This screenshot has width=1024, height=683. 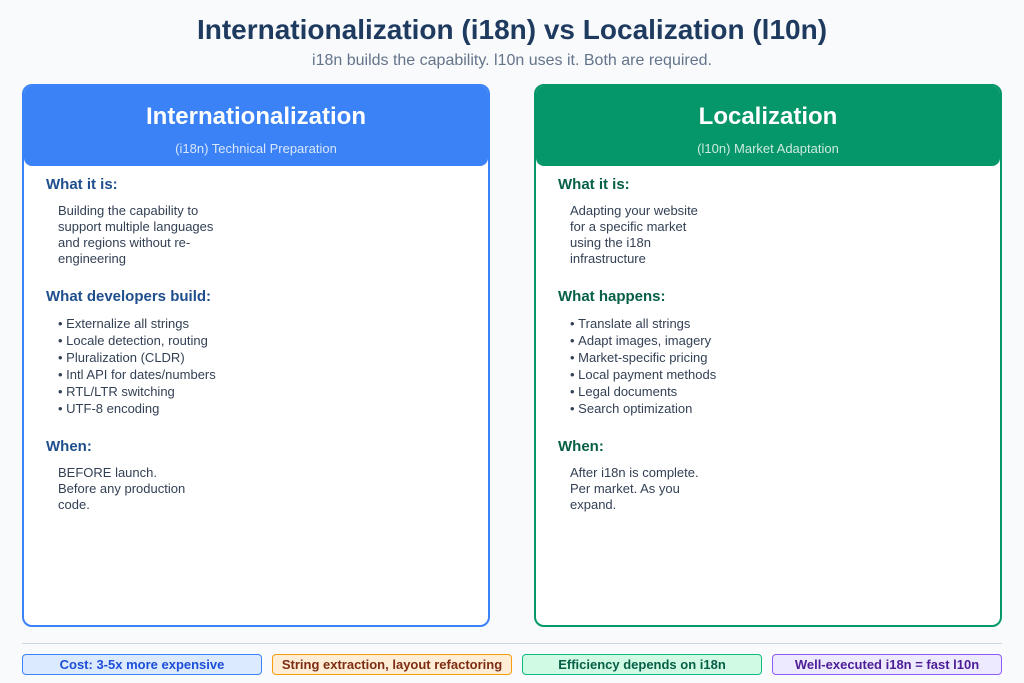 What do you see at coordinates (255, 116) in the screenshot?
I see `i18n-card-title: Internationalization` at bounding box center [255, 116].